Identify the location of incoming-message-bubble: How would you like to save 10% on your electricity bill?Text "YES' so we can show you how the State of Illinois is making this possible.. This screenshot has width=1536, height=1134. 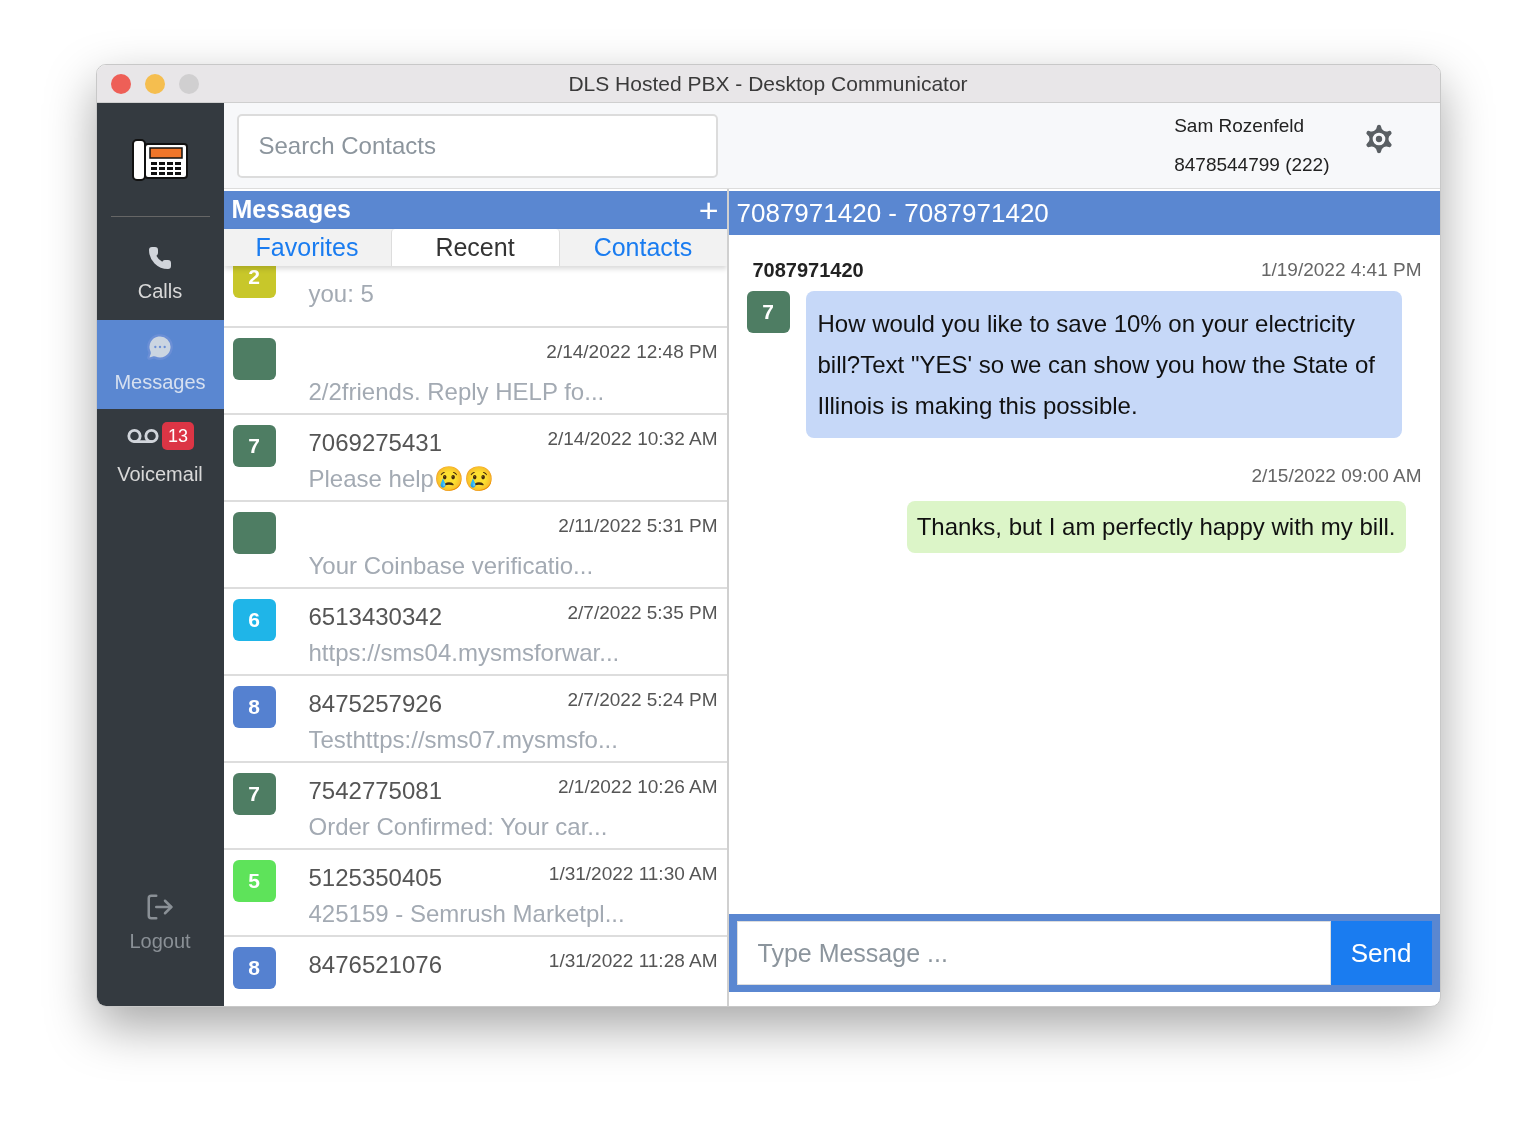
(1103, 364).